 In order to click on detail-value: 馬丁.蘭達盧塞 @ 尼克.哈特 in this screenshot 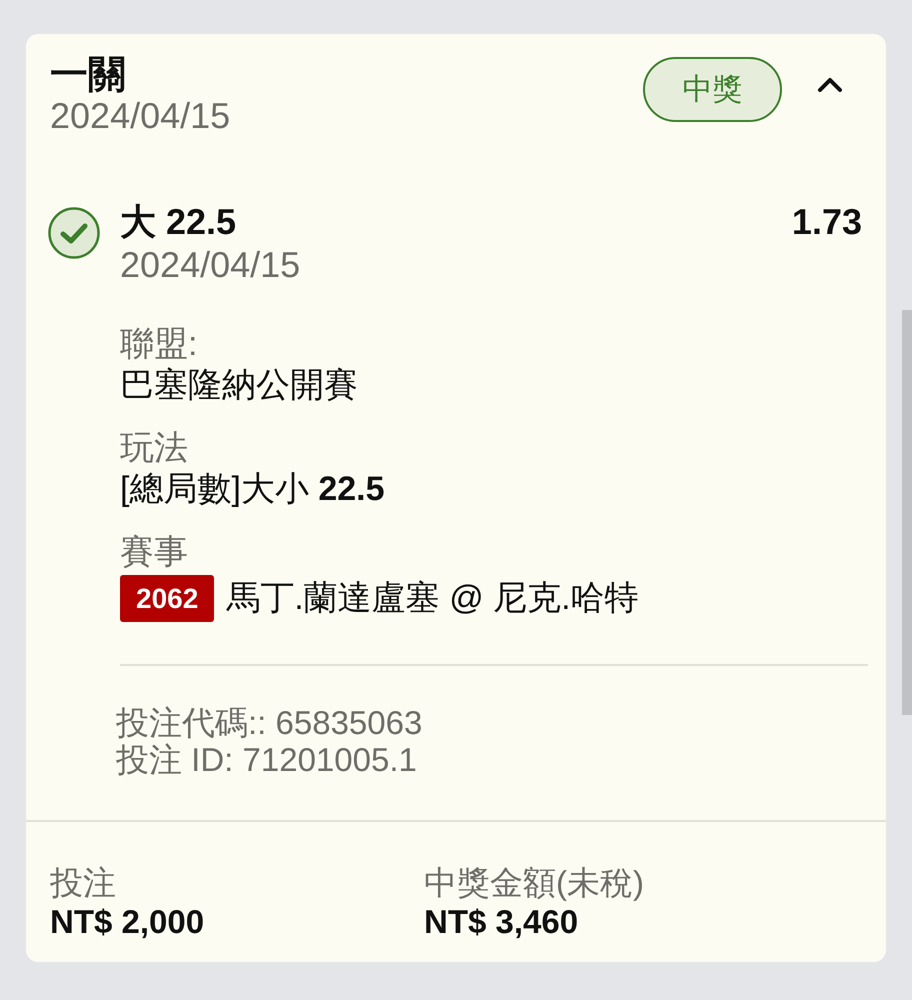, I will do `click(432, 598)`.